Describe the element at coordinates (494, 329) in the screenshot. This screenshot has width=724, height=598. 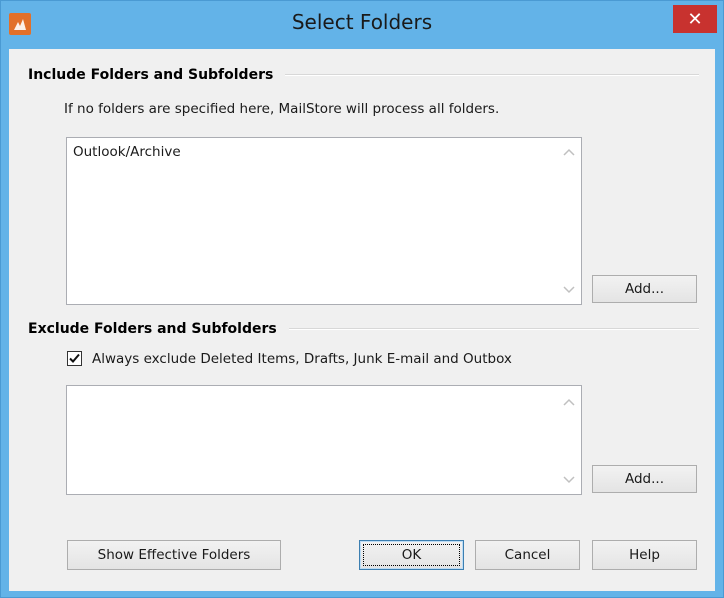
I see `exclude-section-divider` at that location.